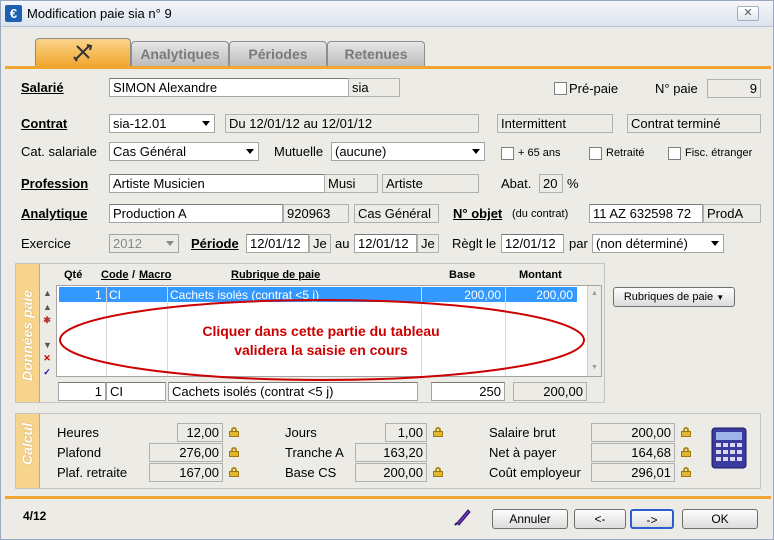  Describe the element at coordinates (633, 432) in the screenshot. I see `brut-field: 200,00` at that location.